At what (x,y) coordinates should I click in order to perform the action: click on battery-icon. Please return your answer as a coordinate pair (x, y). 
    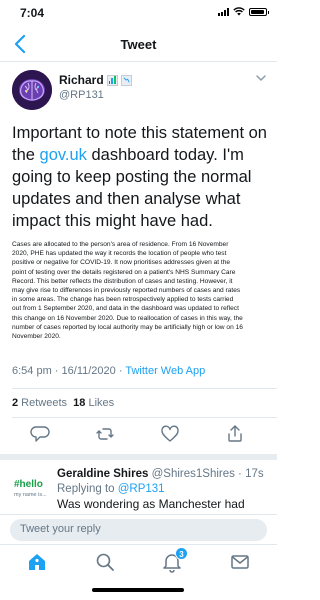
    Looking at the image, I should click on (259, 11).